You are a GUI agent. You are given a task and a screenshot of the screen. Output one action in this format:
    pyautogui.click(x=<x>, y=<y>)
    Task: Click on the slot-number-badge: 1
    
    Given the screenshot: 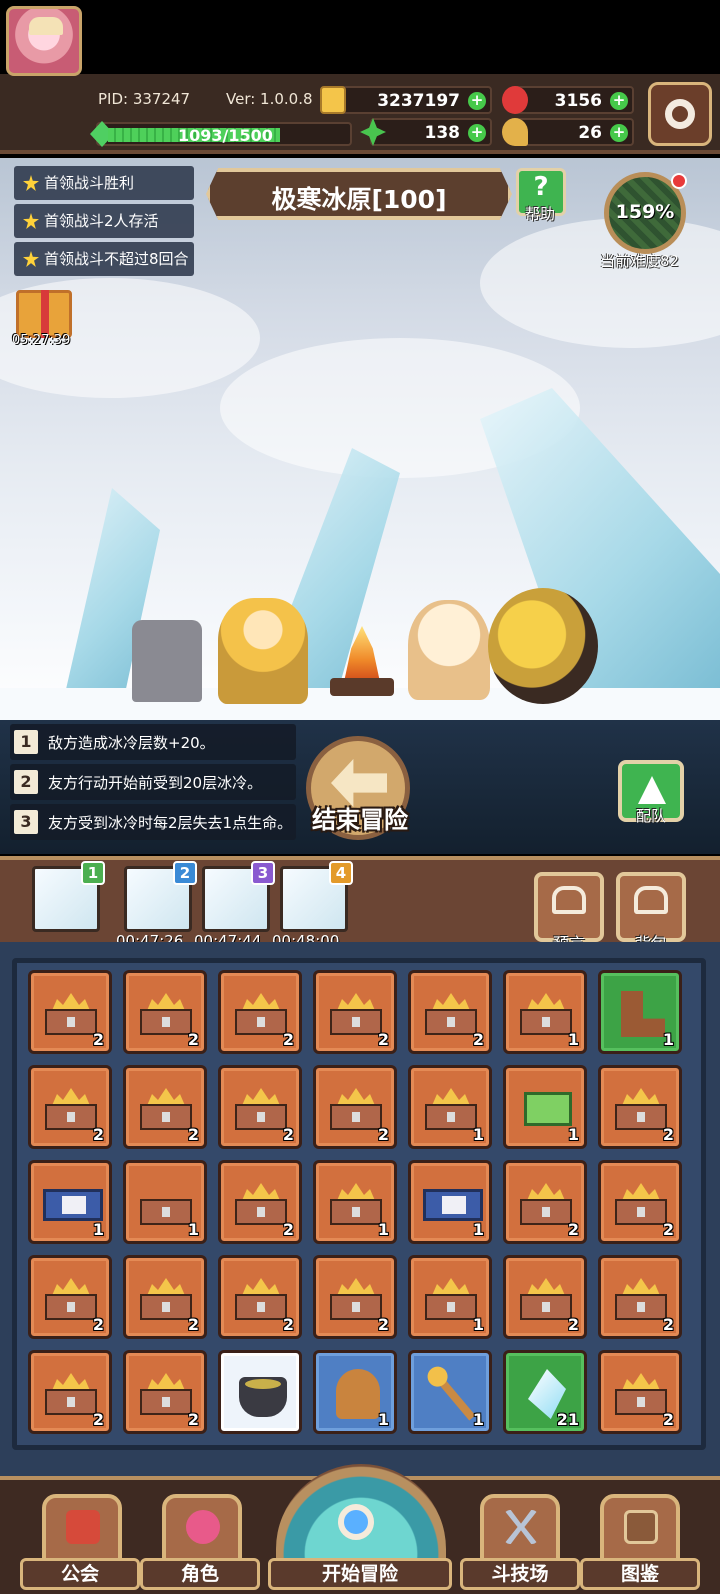 What is the action you would take?
    pyautogui.click(x=93, y=873)
    